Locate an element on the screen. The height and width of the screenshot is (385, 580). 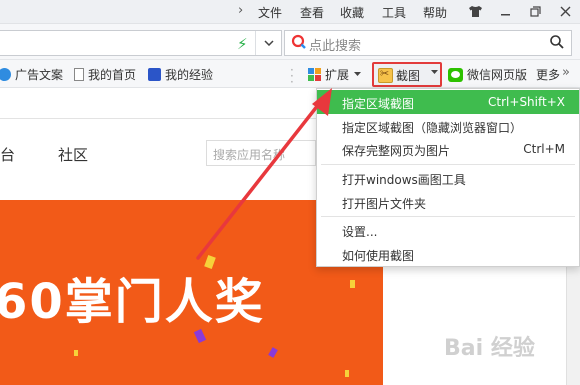
menu-item-label: 保存完整网页为图片 is located at coordinates (396, 151).